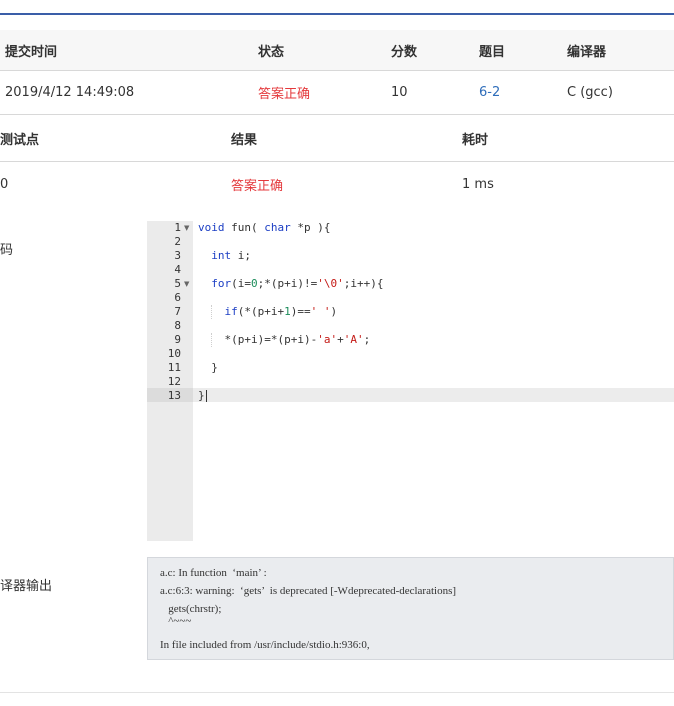 The height and width of the screenshot is (706, 674). I want to click on code-line: 8, so click(410, 326).